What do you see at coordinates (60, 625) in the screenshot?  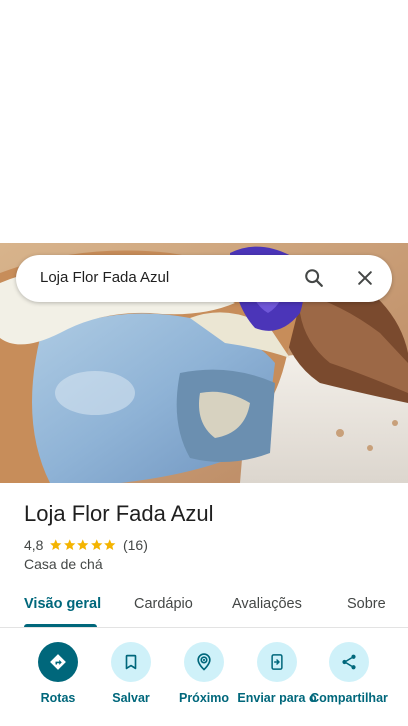 I see `active-tab-indicator` at bounding box center [60, 625].